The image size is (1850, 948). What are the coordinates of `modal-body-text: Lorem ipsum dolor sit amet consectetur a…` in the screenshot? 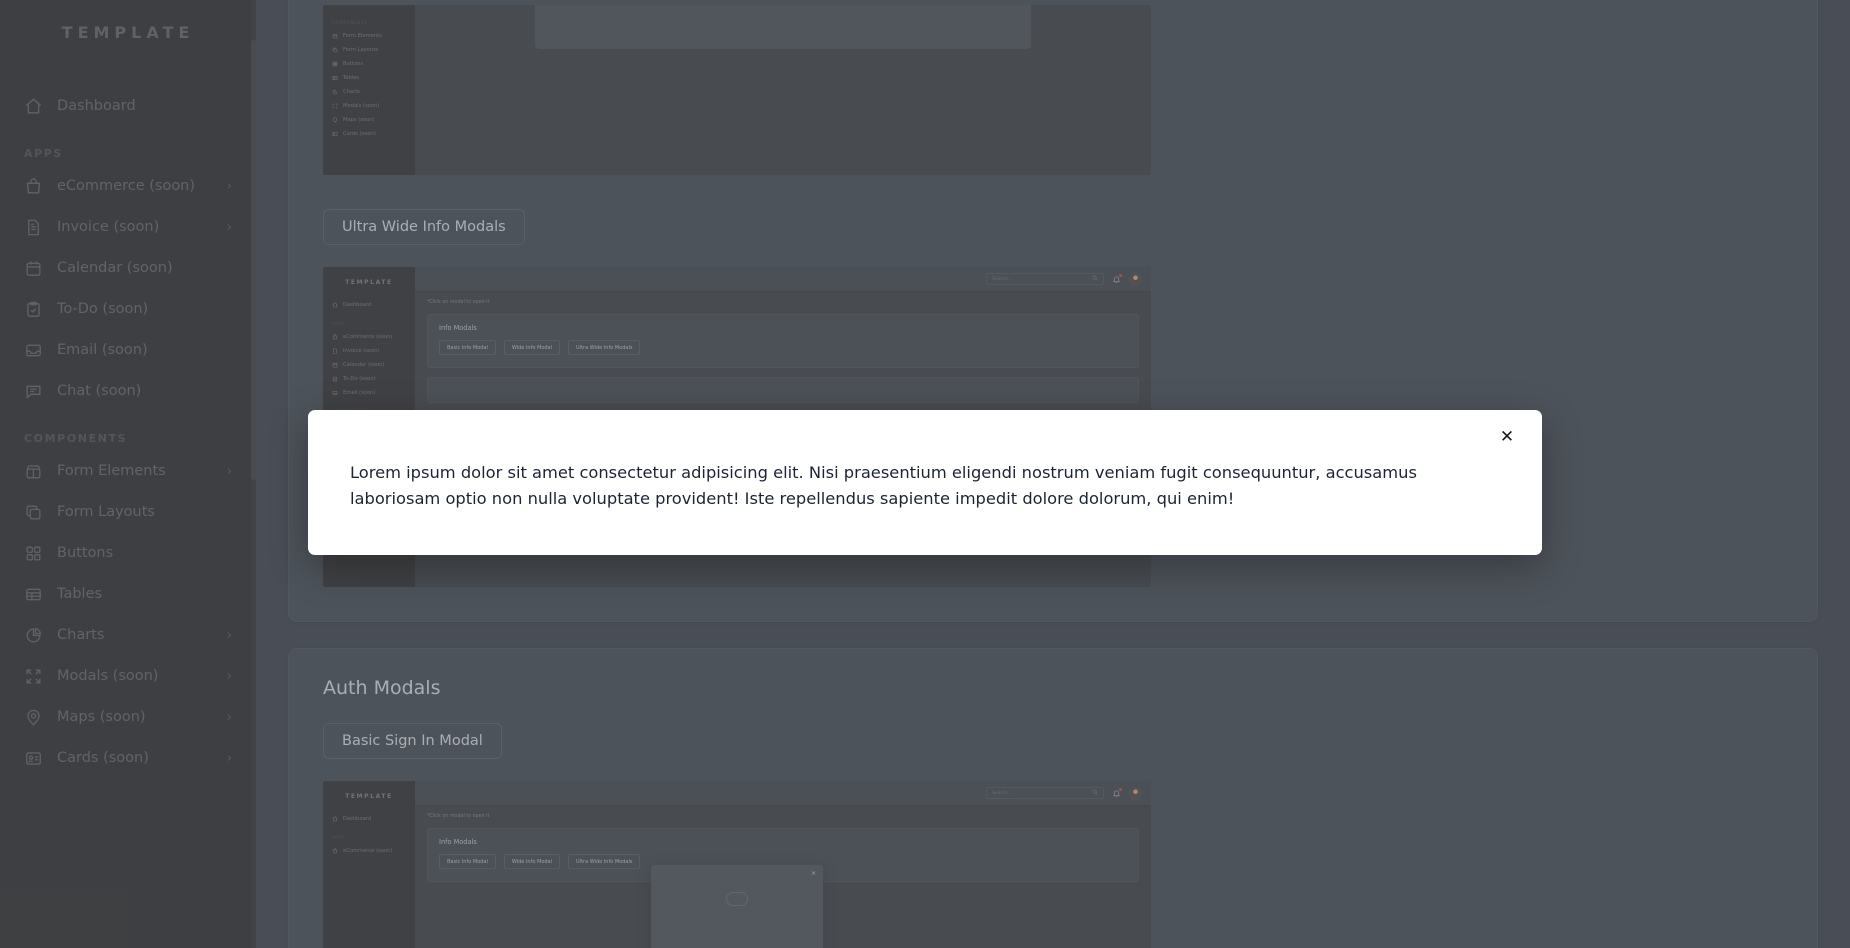 It's located at (883, 486).